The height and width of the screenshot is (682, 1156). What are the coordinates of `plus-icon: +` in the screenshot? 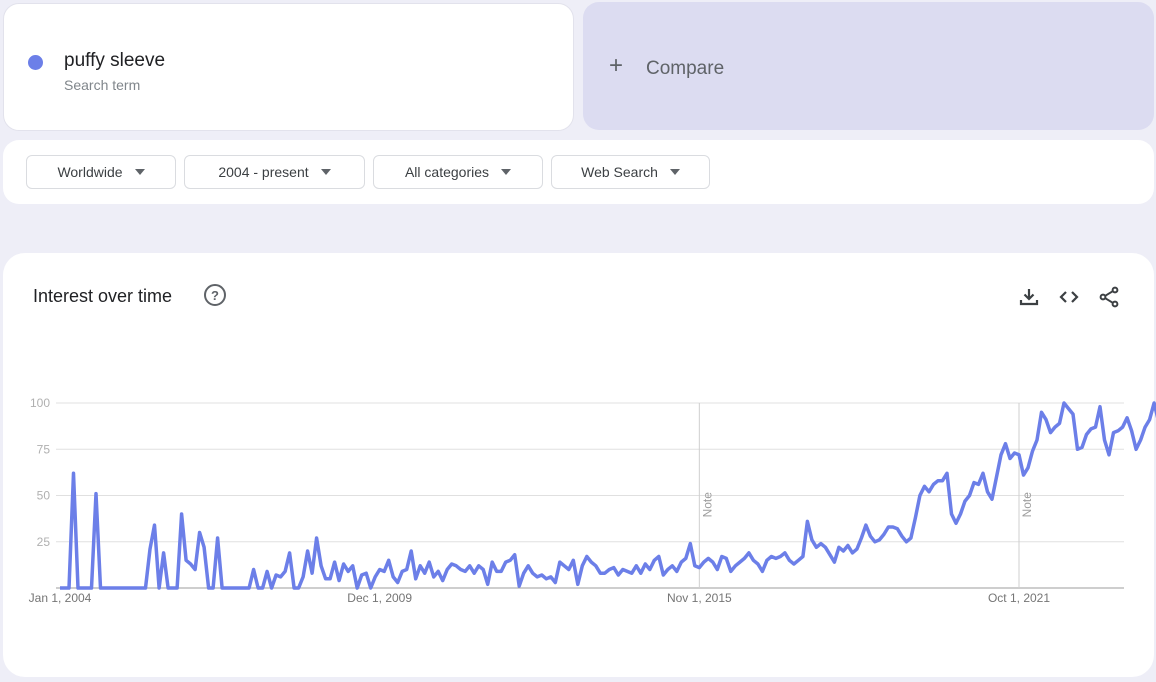 It's located at (616, 65).